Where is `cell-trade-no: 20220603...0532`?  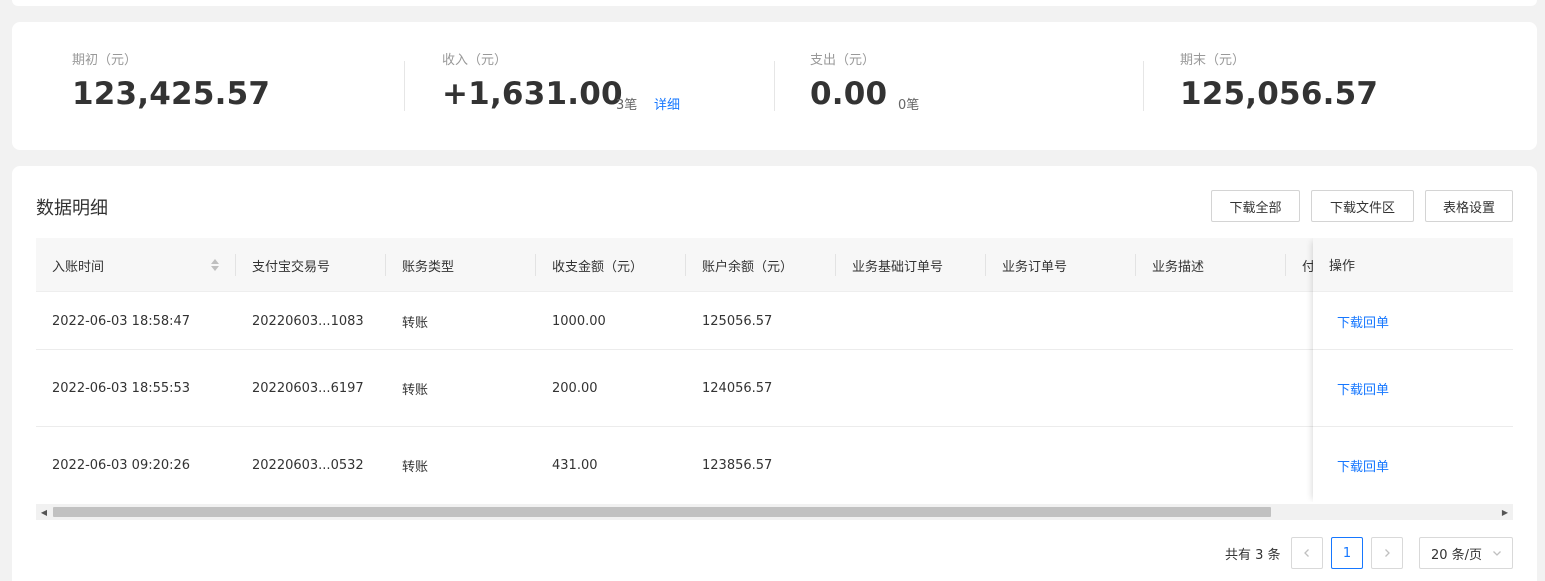 cell-trade-no: 20220603...0532 is located at coordinates (308, 465).